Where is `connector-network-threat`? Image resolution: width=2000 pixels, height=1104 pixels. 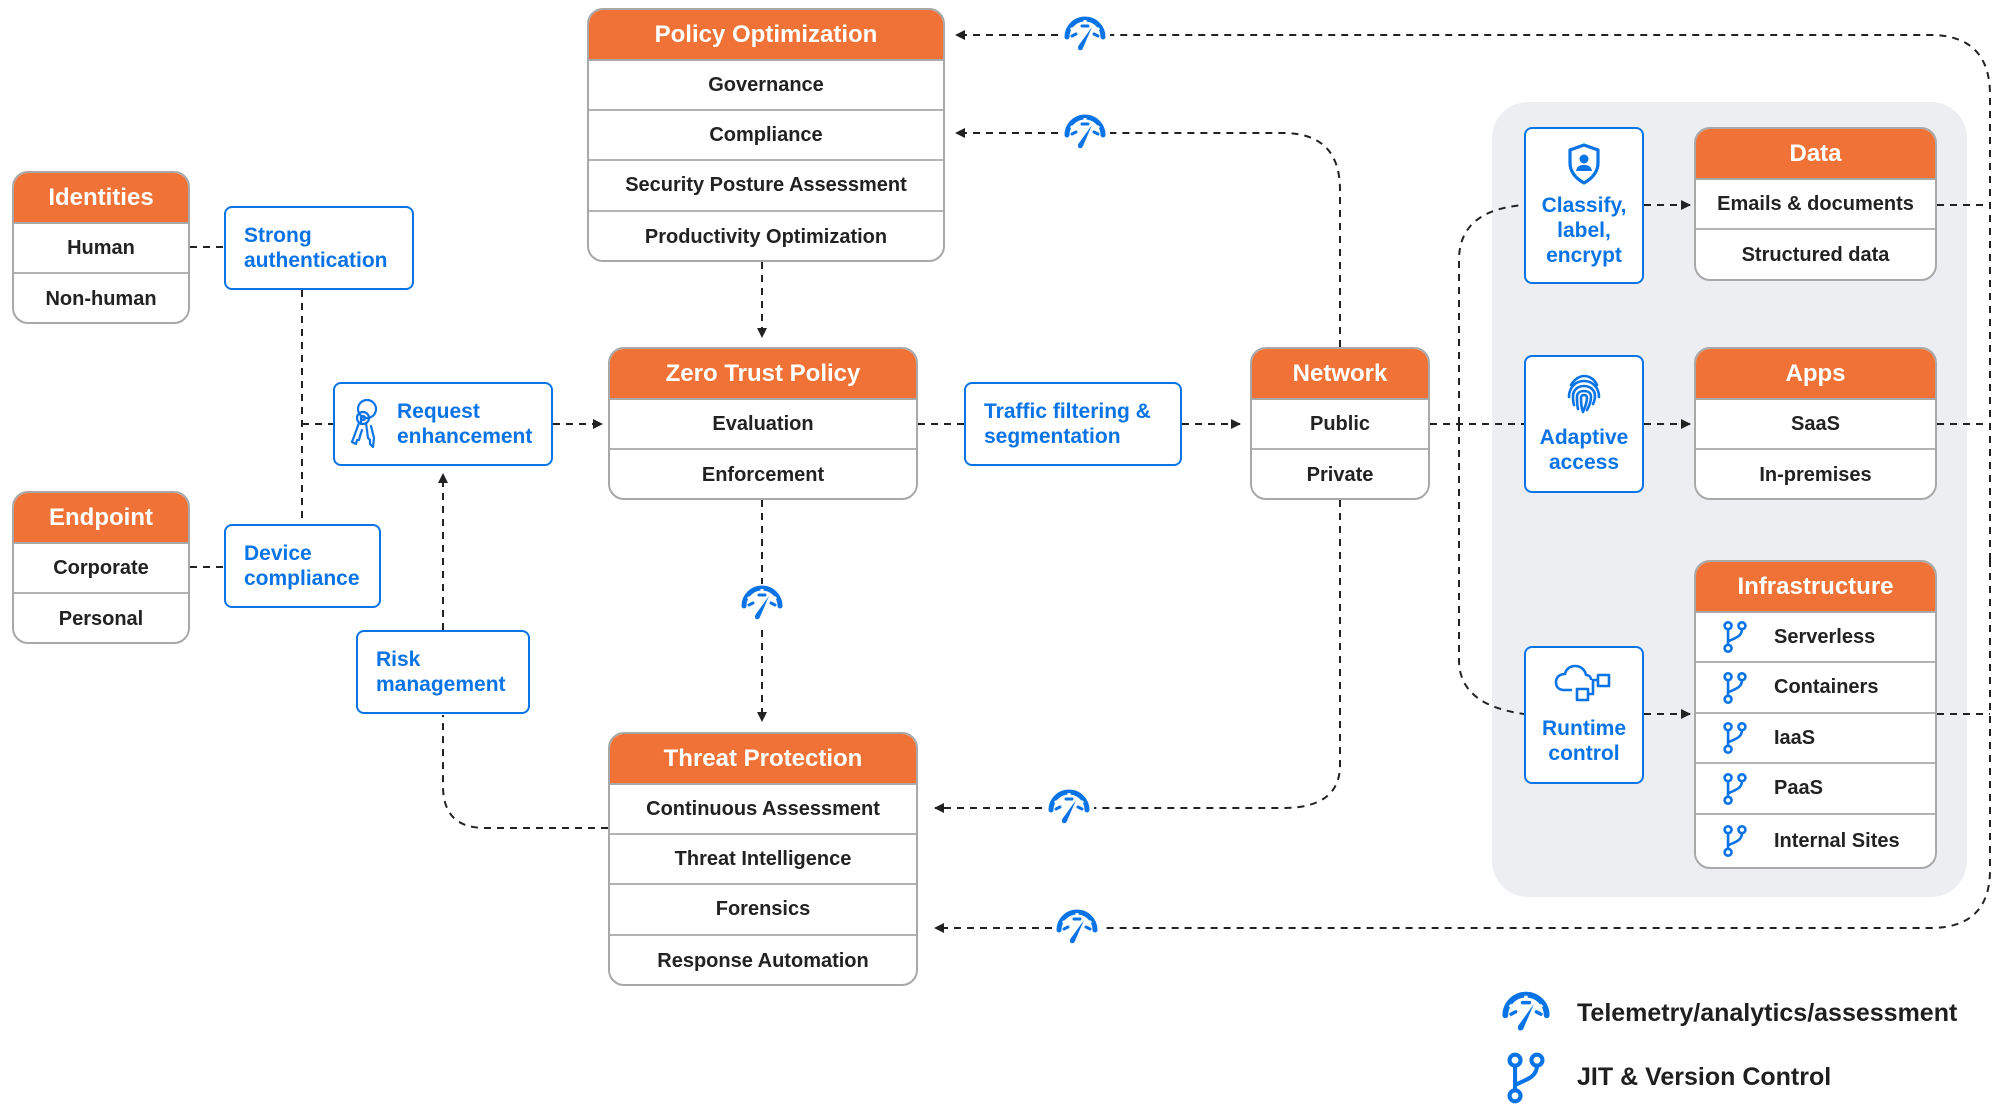 connector-network-threat is located at coordinates (1217, 654).